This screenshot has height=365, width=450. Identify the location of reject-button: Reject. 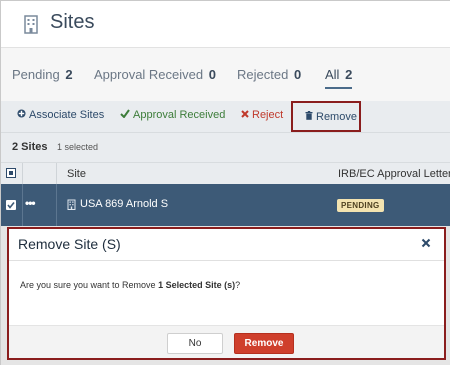
(262, 115).